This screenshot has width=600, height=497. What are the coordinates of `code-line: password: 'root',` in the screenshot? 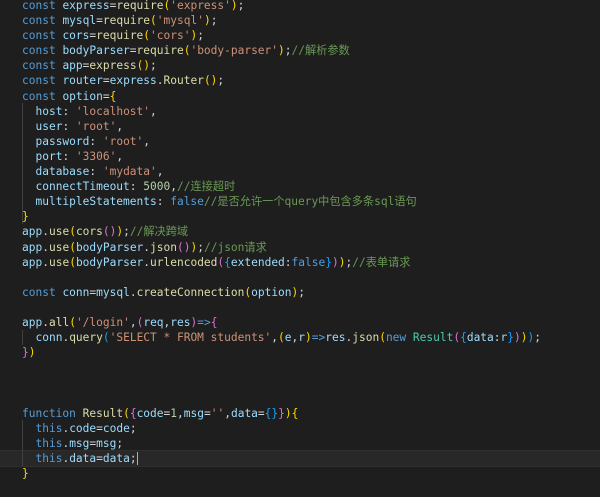 It's located at (311, 141).